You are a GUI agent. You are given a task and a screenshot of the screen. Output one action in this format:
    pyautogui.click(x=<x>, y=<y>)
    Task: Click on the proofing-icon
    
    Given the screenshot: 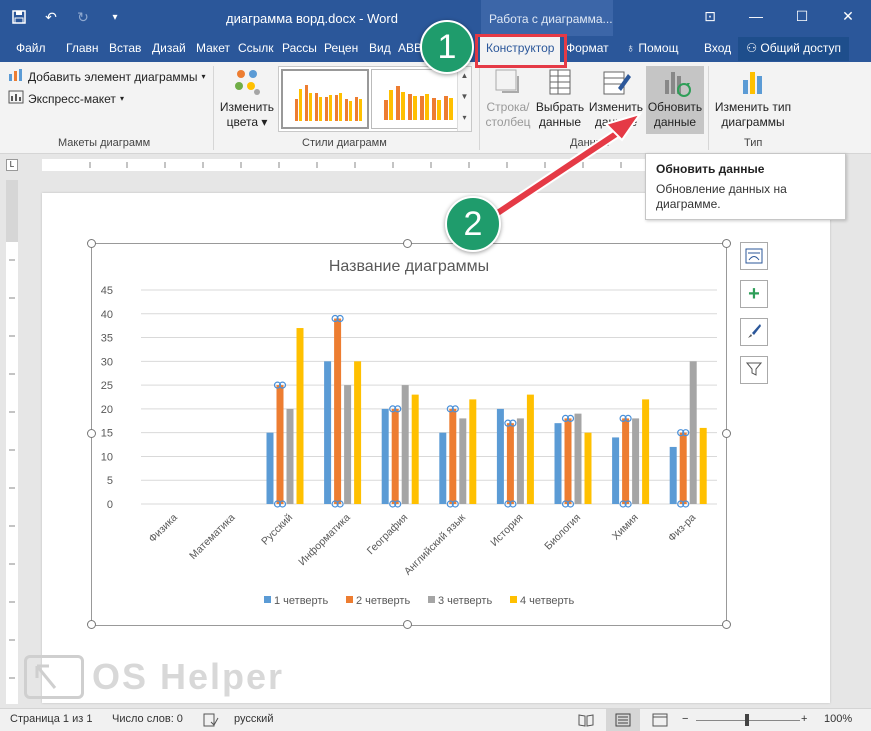 What is the action you would take?
    pyautogui.click(x=211, y=721)
    